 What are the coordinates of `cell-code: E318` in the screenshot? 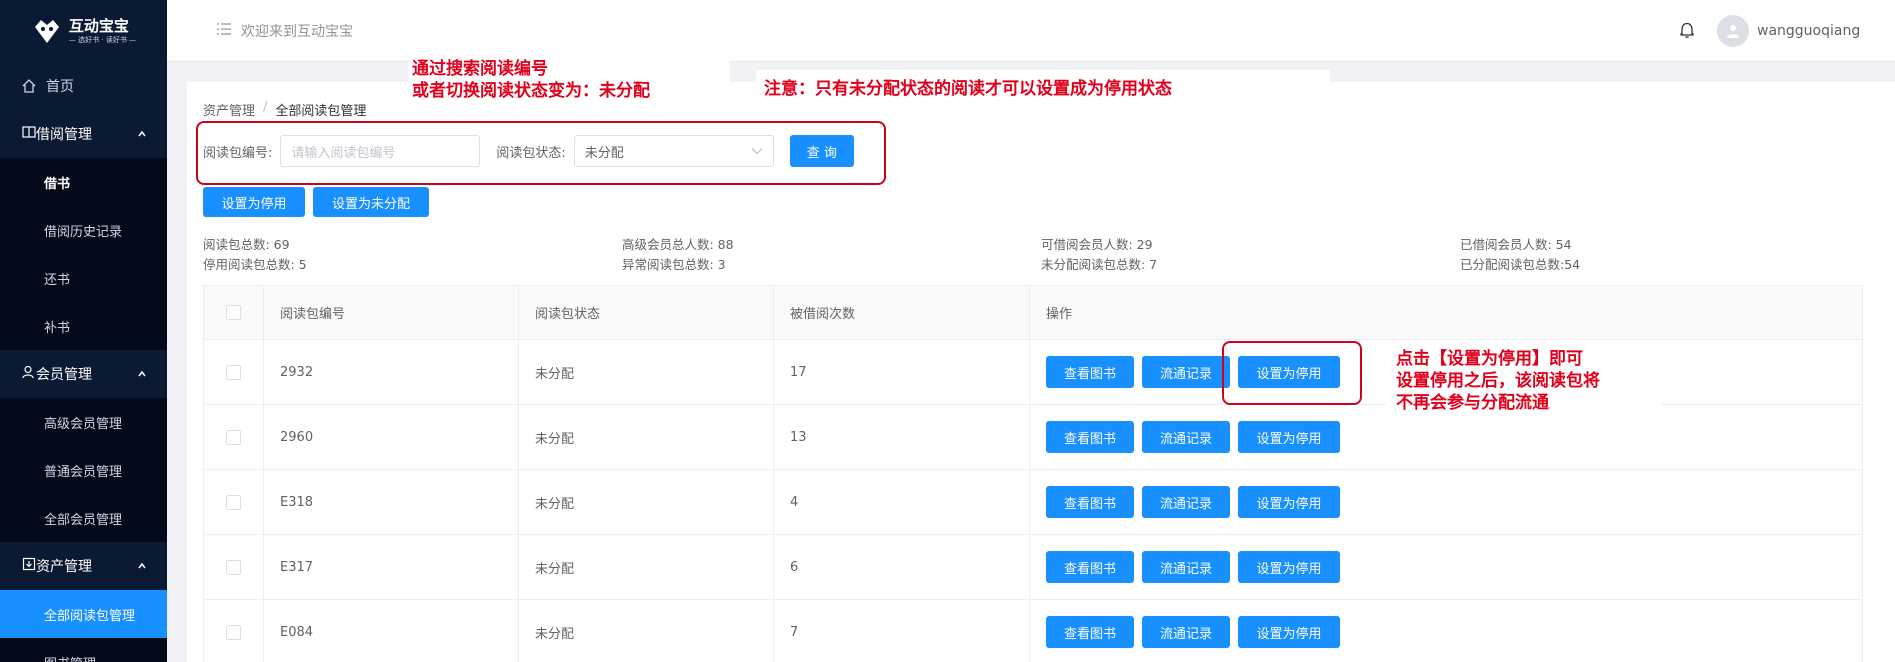 It's located at (391, 502).